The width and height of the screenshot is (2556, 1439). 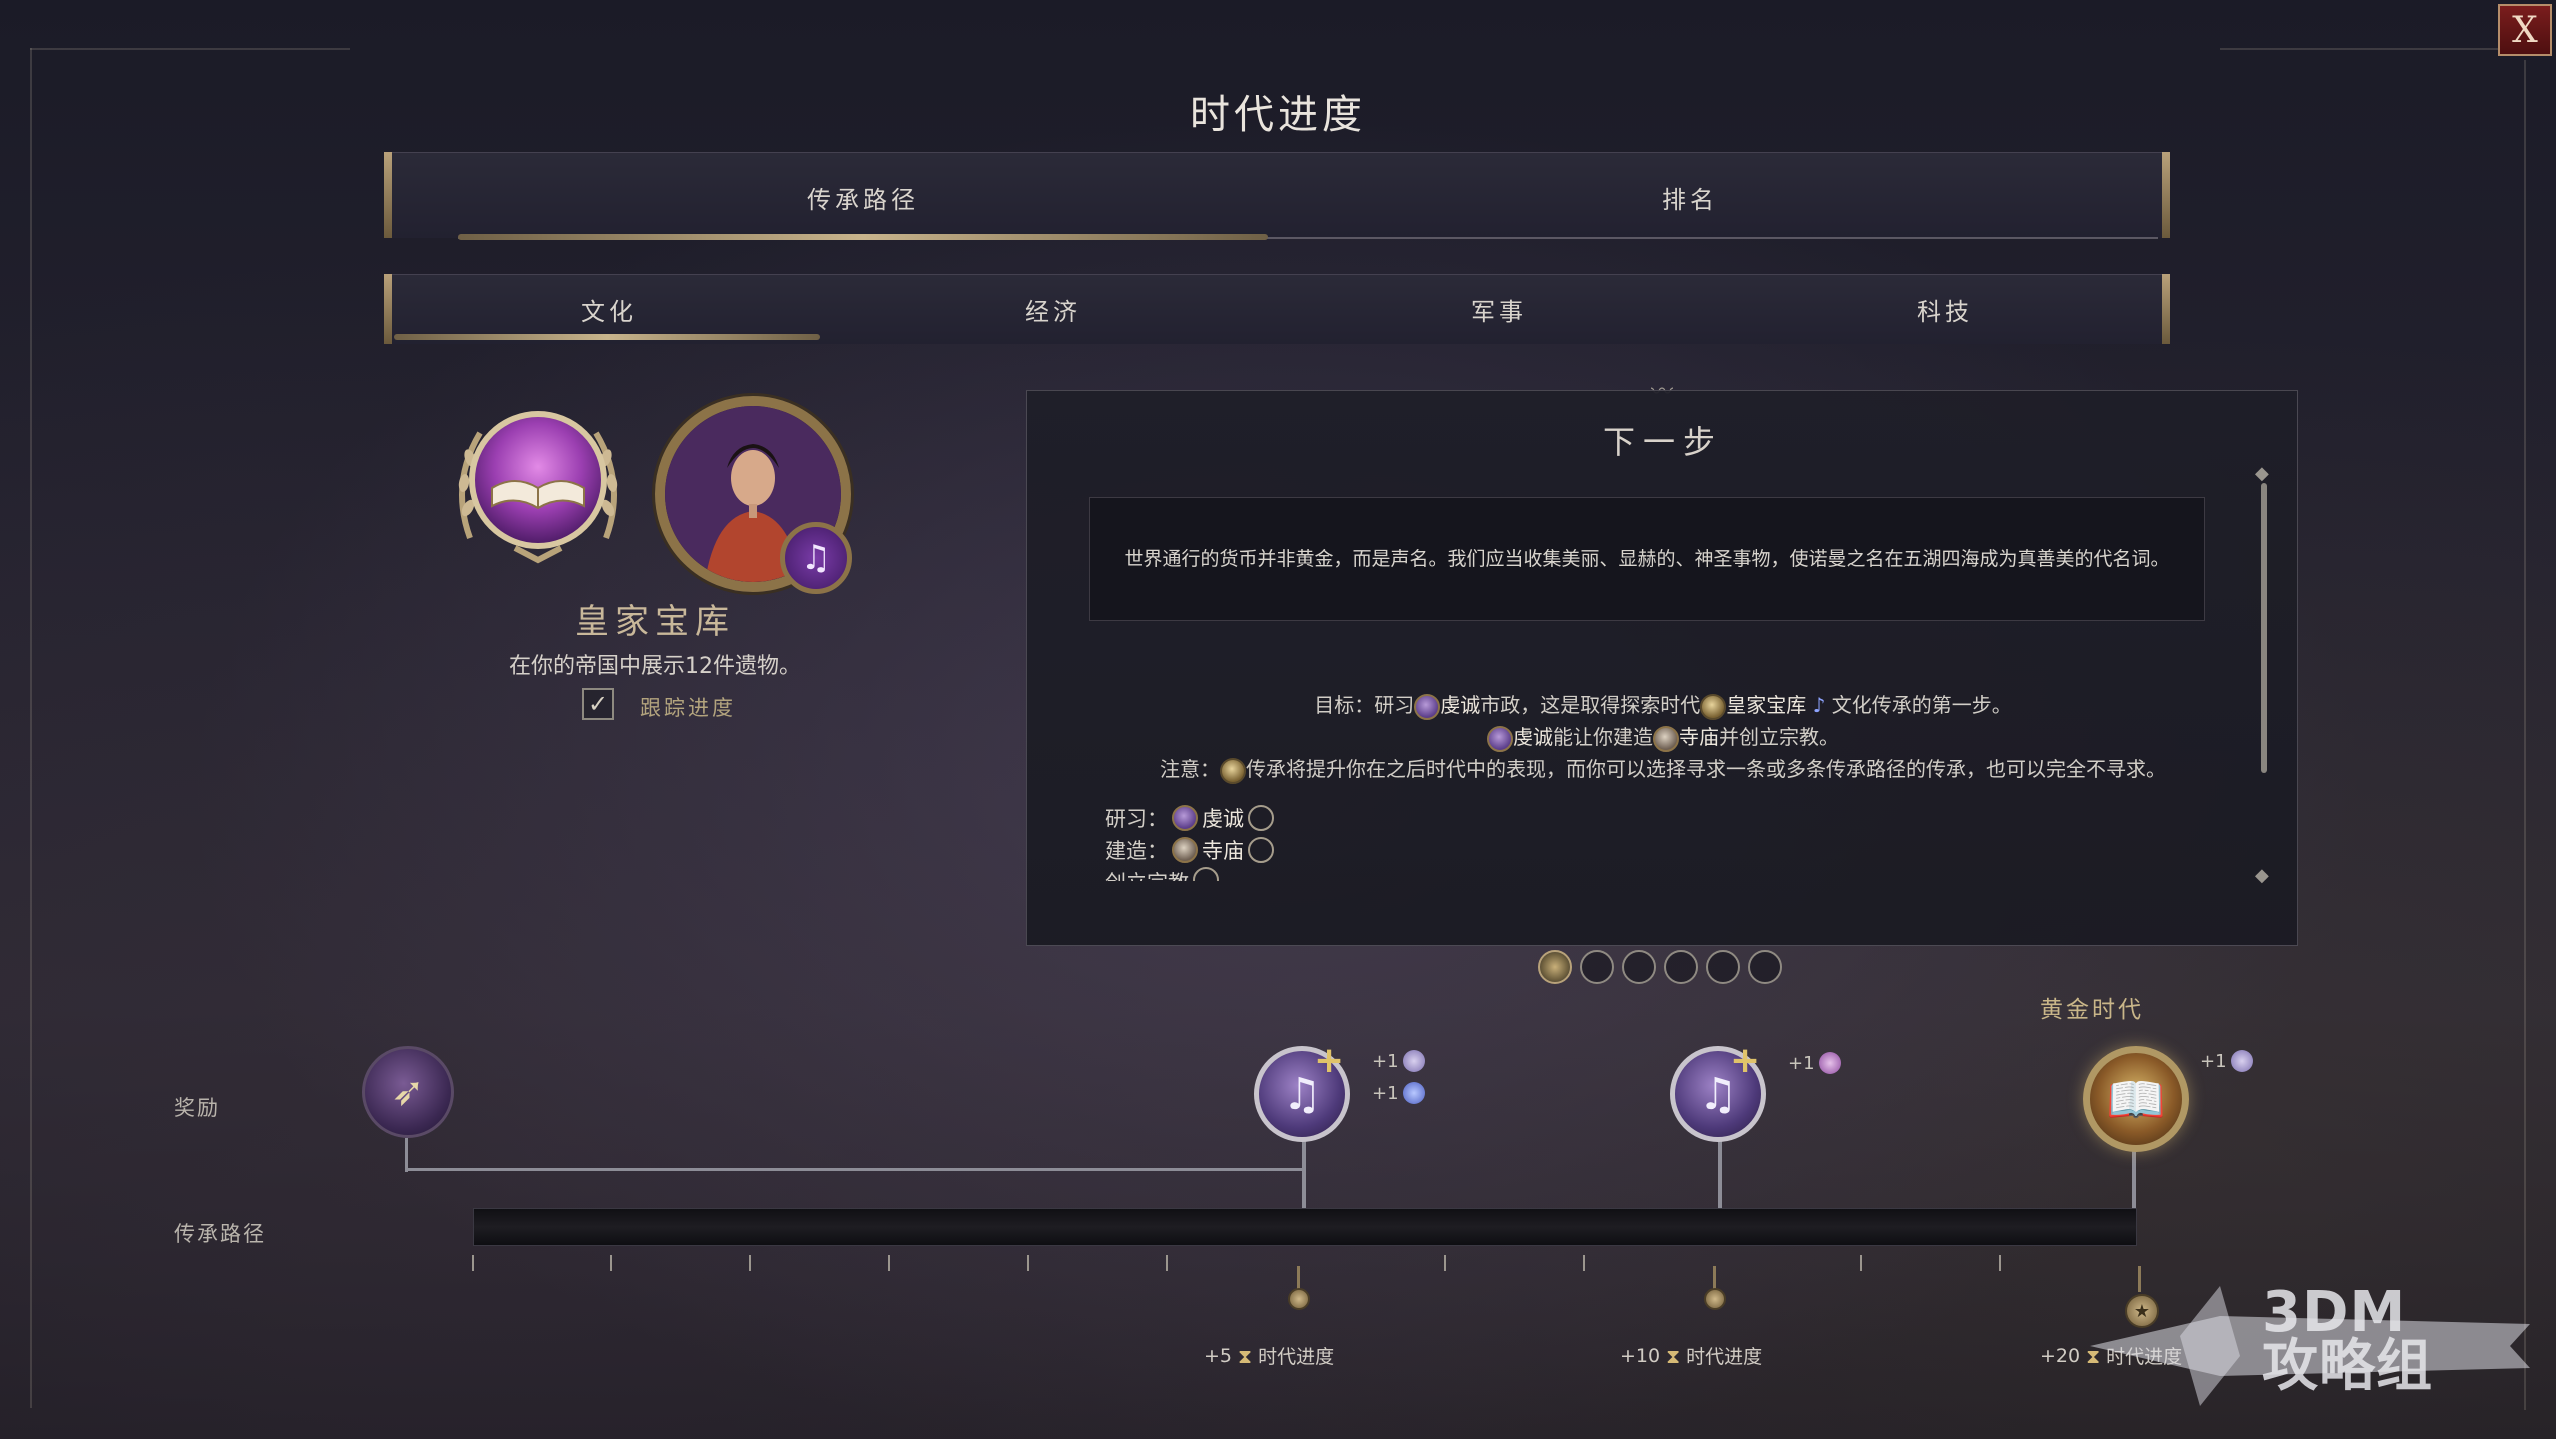 I want to click on close-button: X, so click(x=2525, y=30).